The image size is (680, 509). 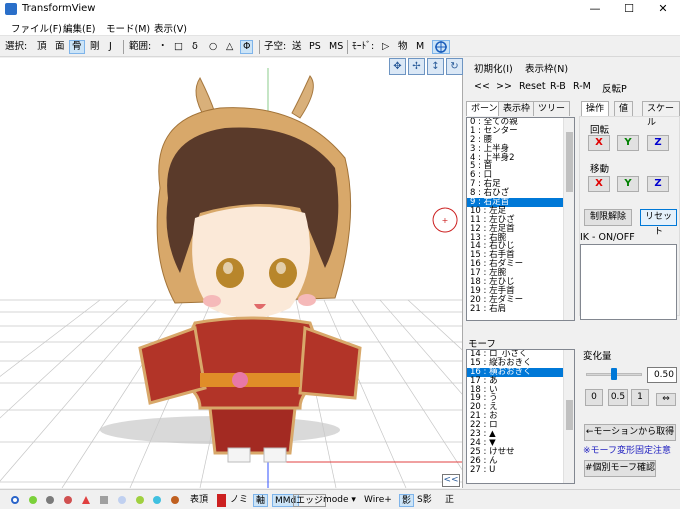 I want to click on menu-mode: モード(M), so click(x=128, y=28).